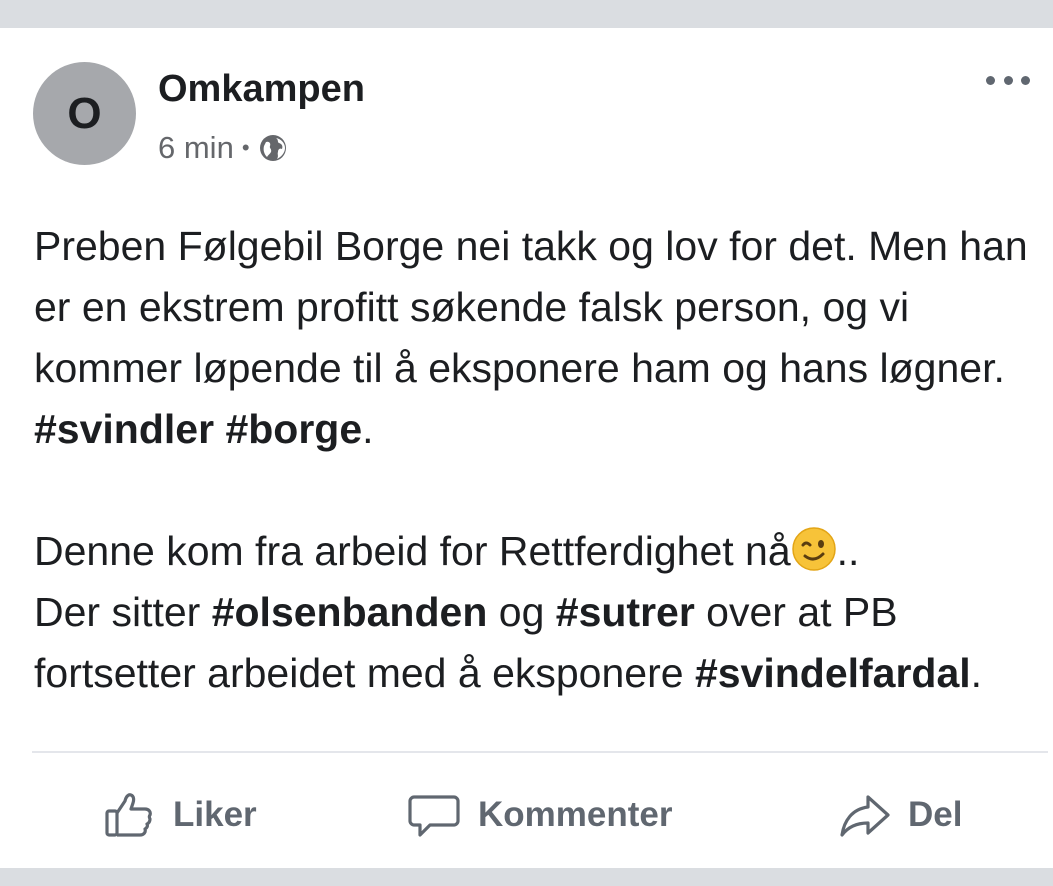 The width and height of the screenshot is (1053, 886). What do you see at coordinates (814, 549) in the screenshot?
I see `winking-face-icon` at bounding box center [814, 549].